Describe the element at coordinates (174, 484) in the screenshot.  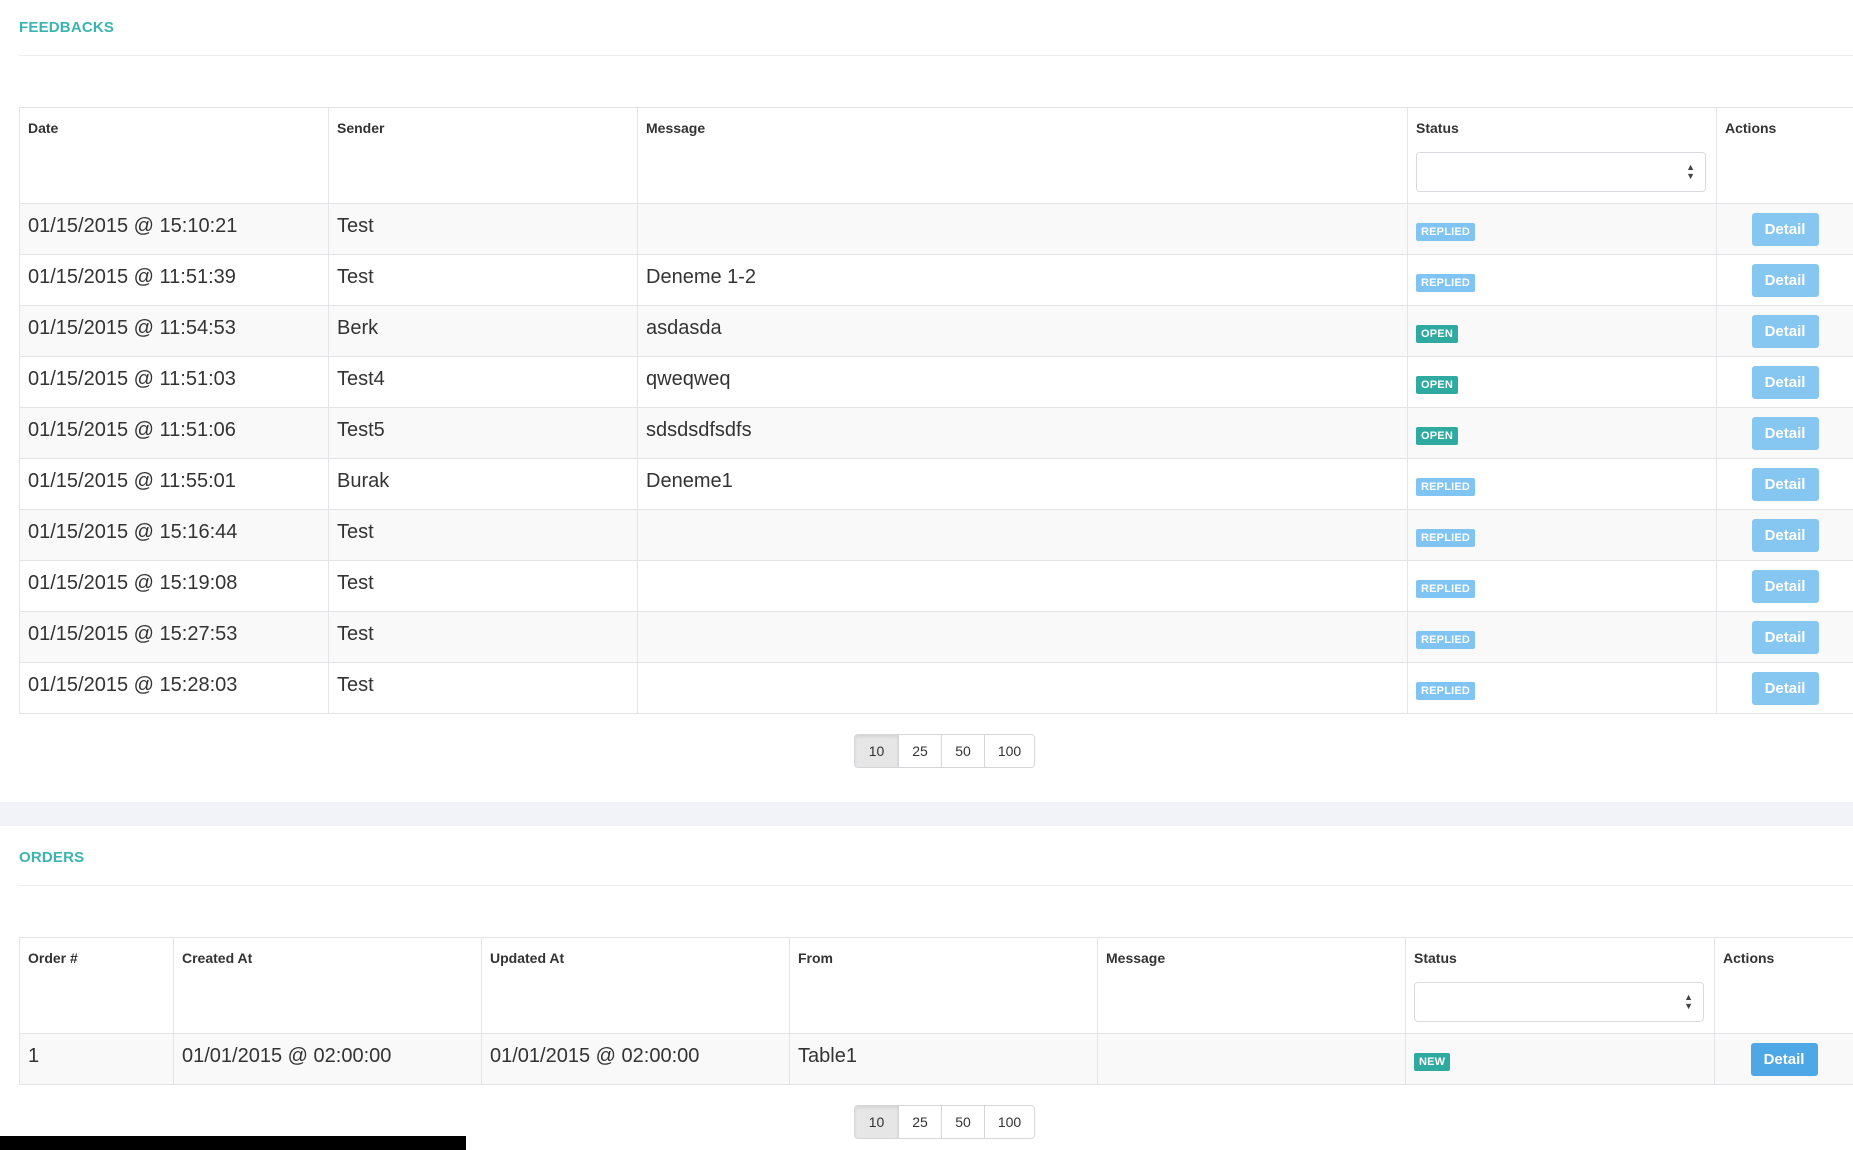
I see `cell-date: 01/15/2015 @ 11:55:01` at that location.